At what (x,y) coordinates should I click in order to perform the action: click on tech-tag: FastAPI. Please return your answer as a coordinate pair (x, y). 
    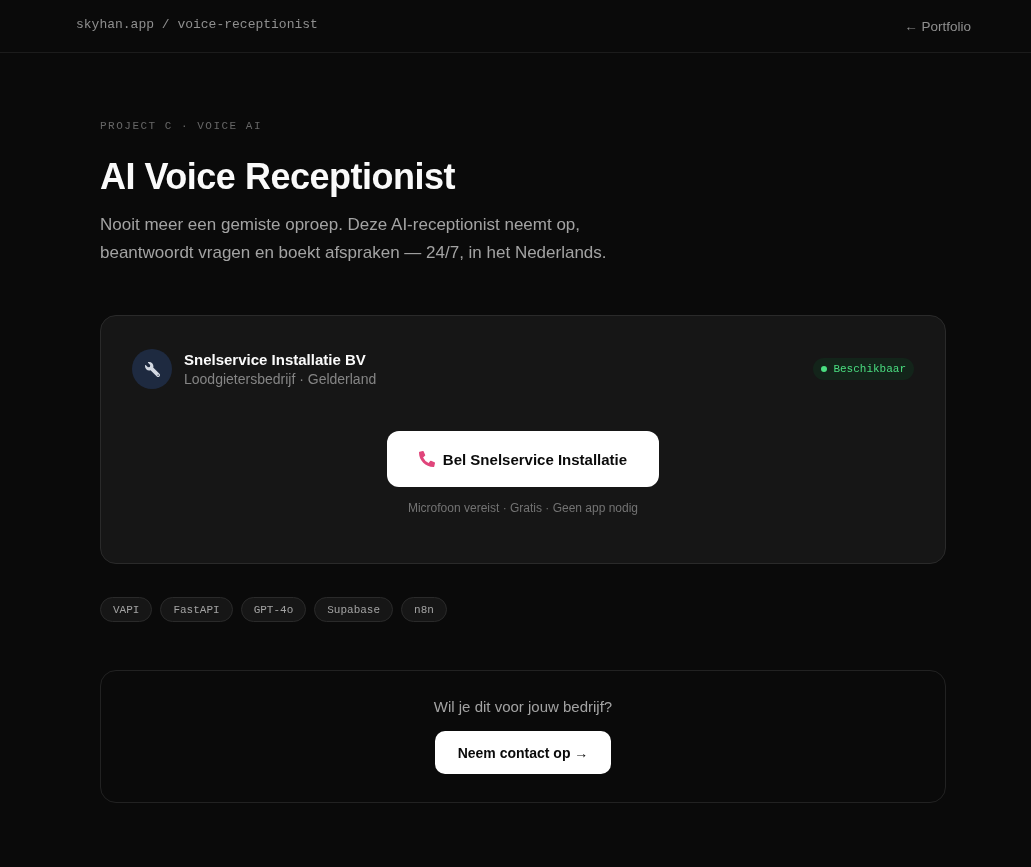
    Looking at the image, I should click on (196, 609).